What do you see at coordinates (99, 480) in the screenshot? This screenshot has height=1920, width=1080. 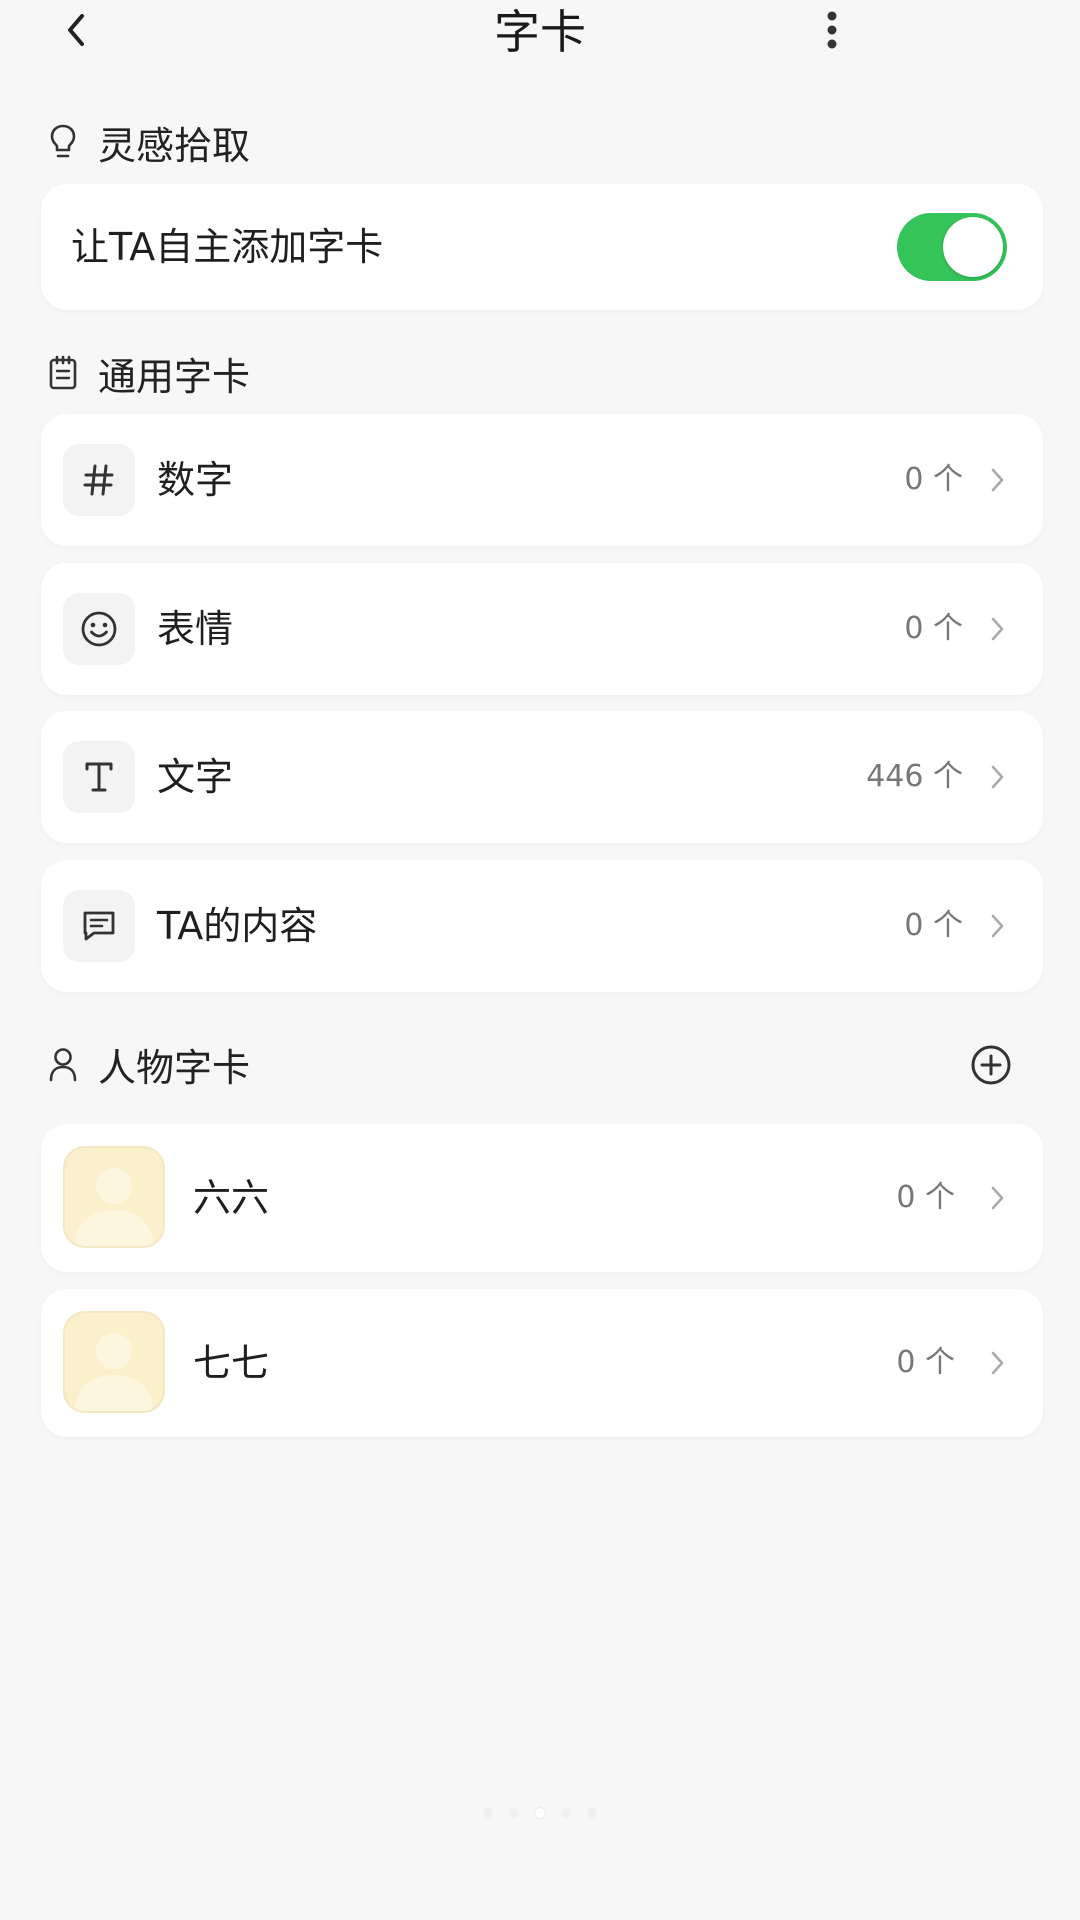 I see `hash-icon` at bounding box center [99, 480].